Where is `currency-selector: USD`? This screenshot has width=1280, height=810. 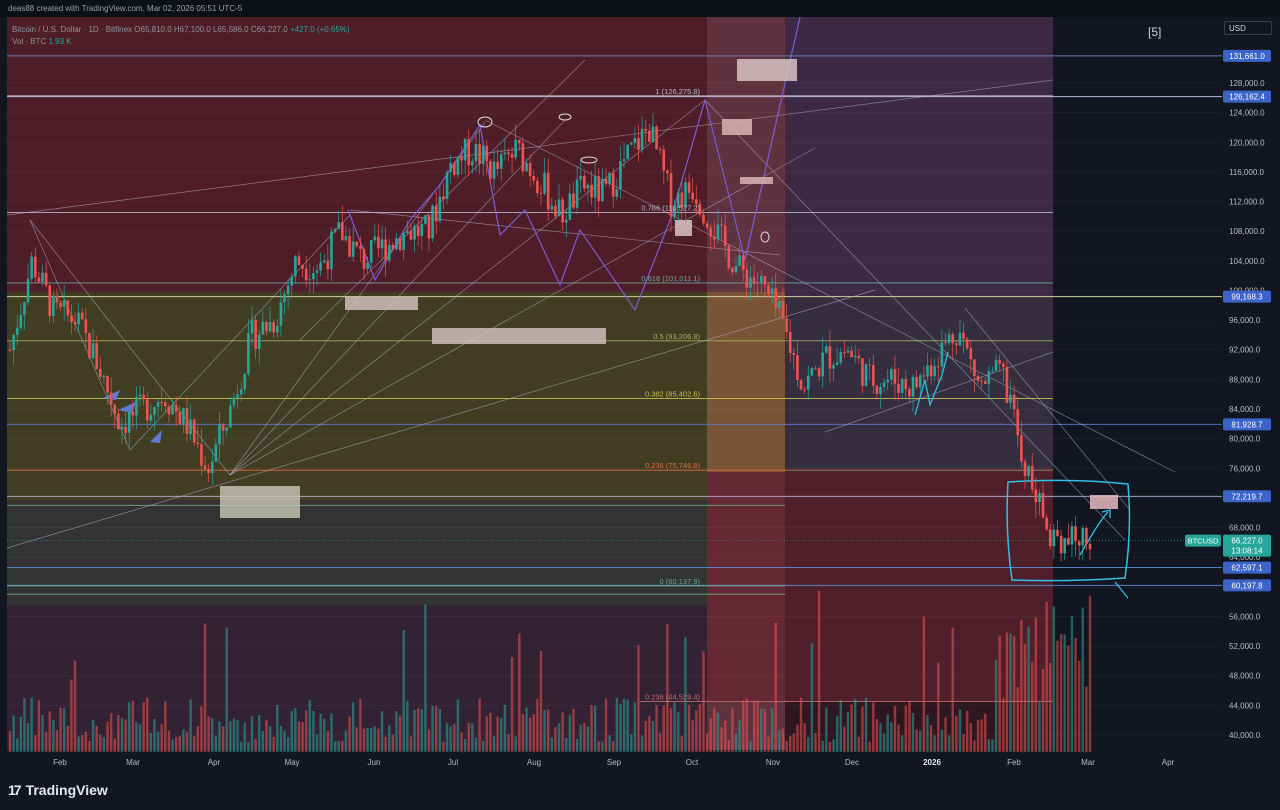 currency-selector: USD is located at coordinates (1248, 28).